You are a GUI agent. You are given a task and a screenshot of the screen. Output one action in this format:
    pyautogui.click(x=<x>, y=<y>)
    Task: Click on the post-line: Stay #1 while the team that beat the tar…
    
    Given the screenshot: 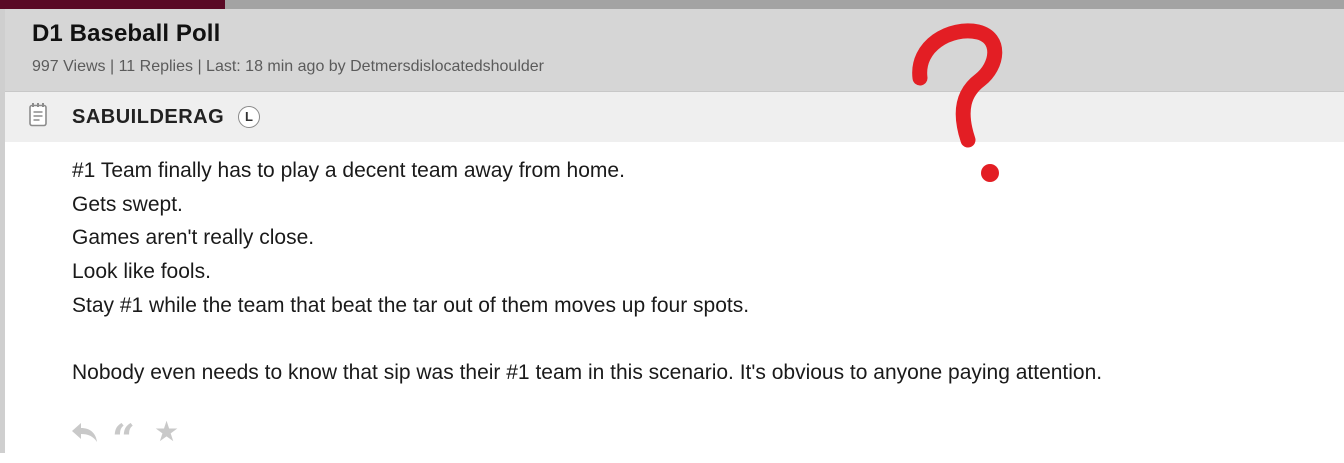 What is the action you would take?
    pyautogui.click(x=411, y=305)
    